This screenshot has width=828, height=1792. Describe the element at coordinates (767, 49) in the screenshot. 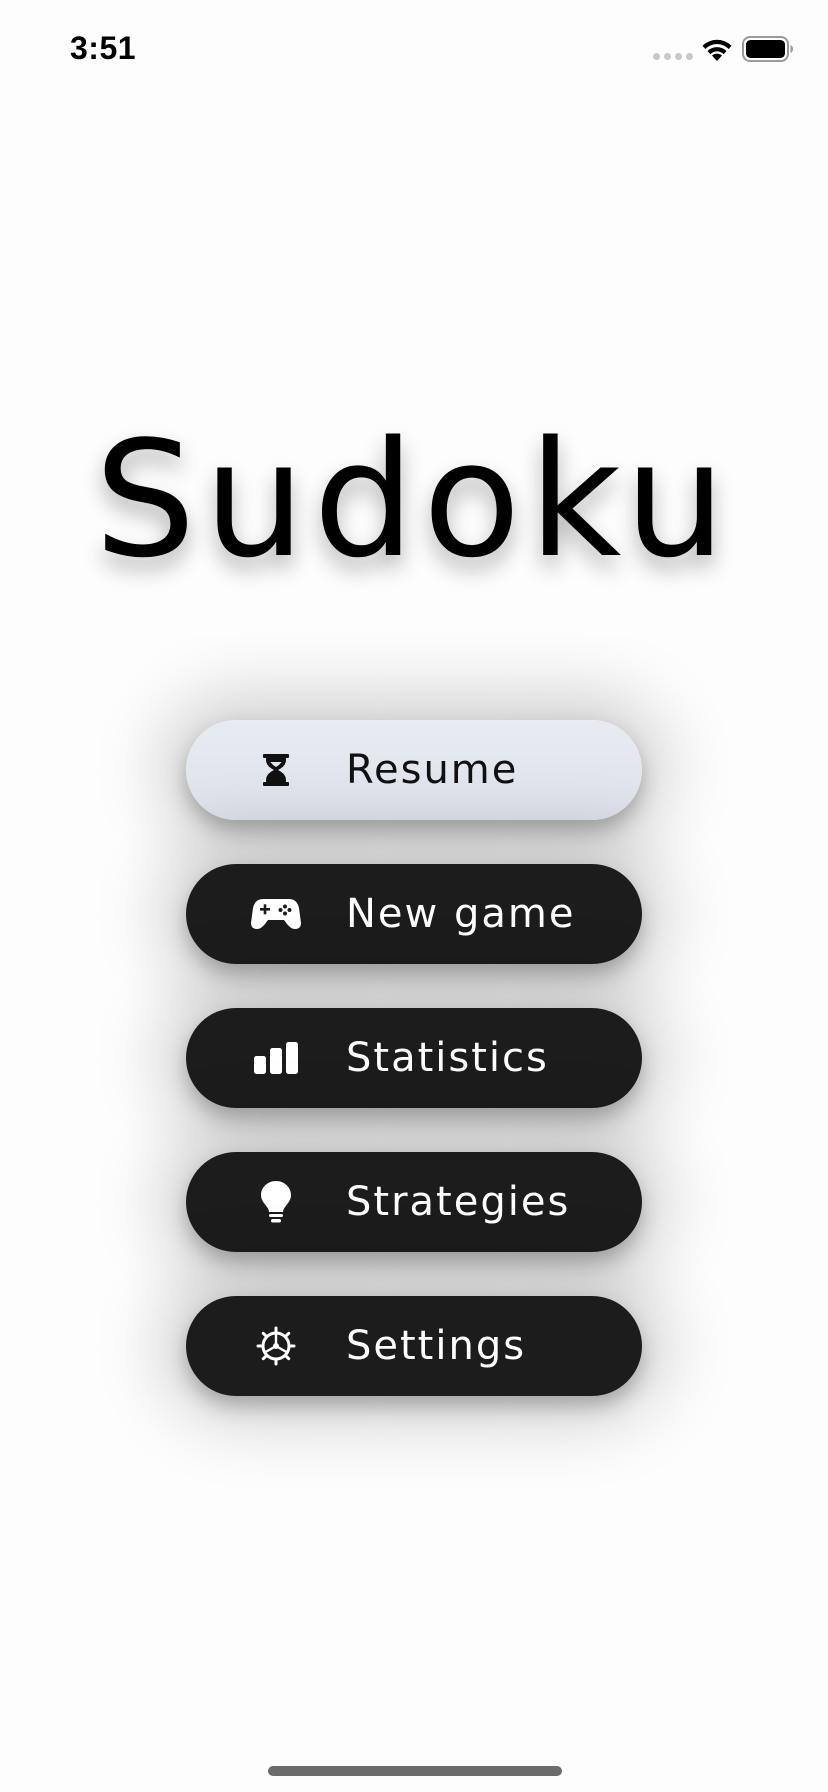

I see `battery-icon` at that location.